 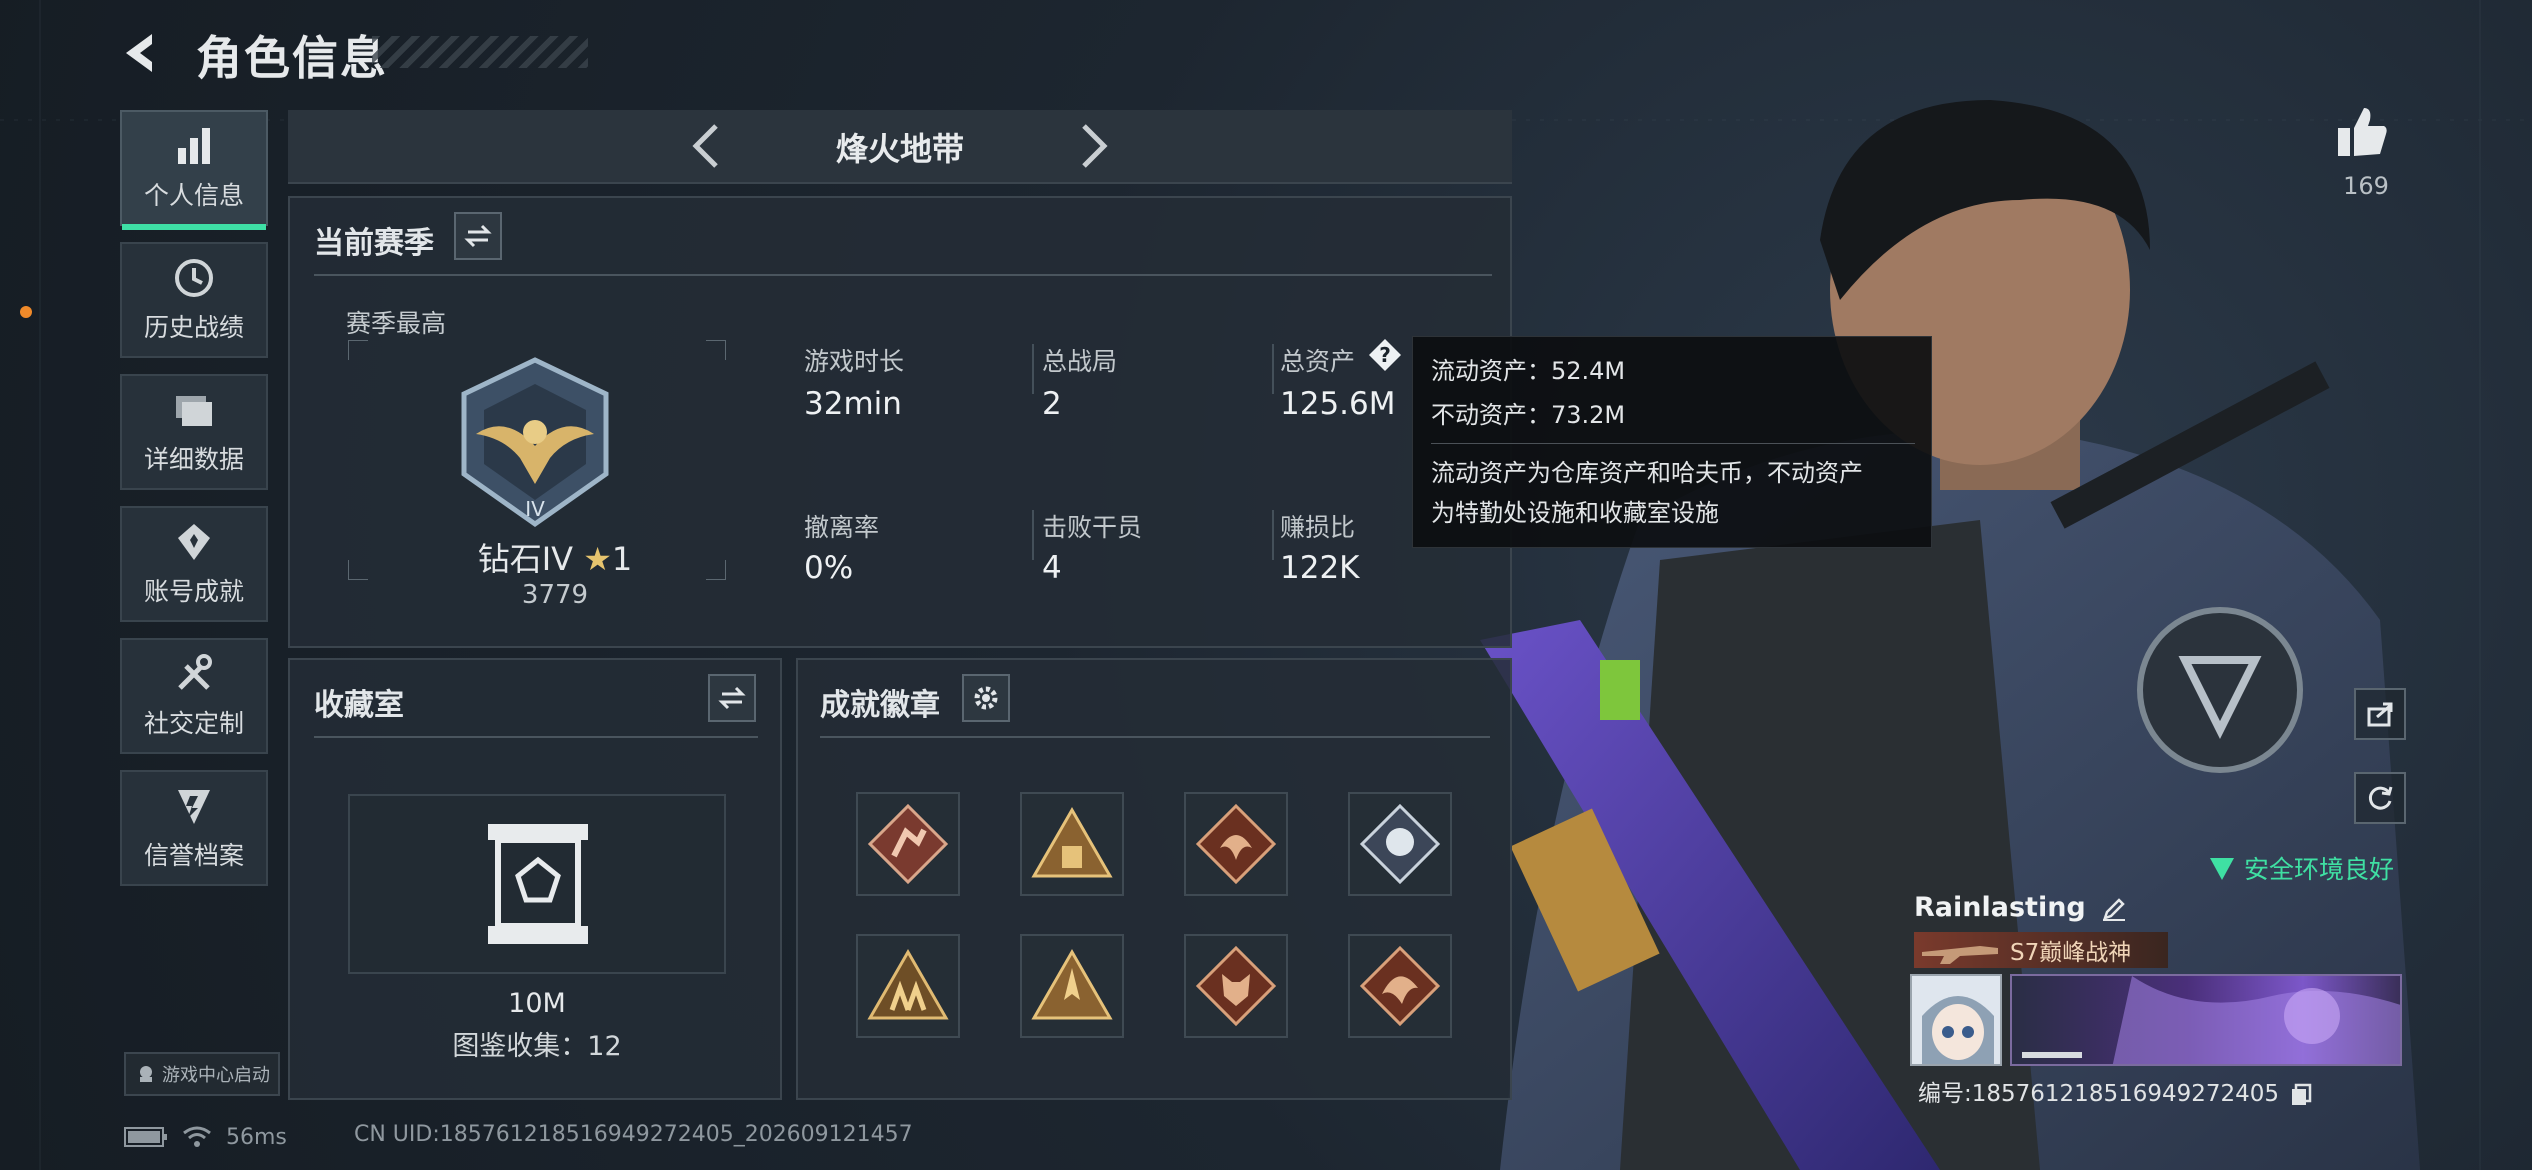 What do you see at coordinates (1528, 371) in the screenshot?
I see `tooltip-liquid-assets: 流动资产：52.4M` at bounding box center [1528, 371].